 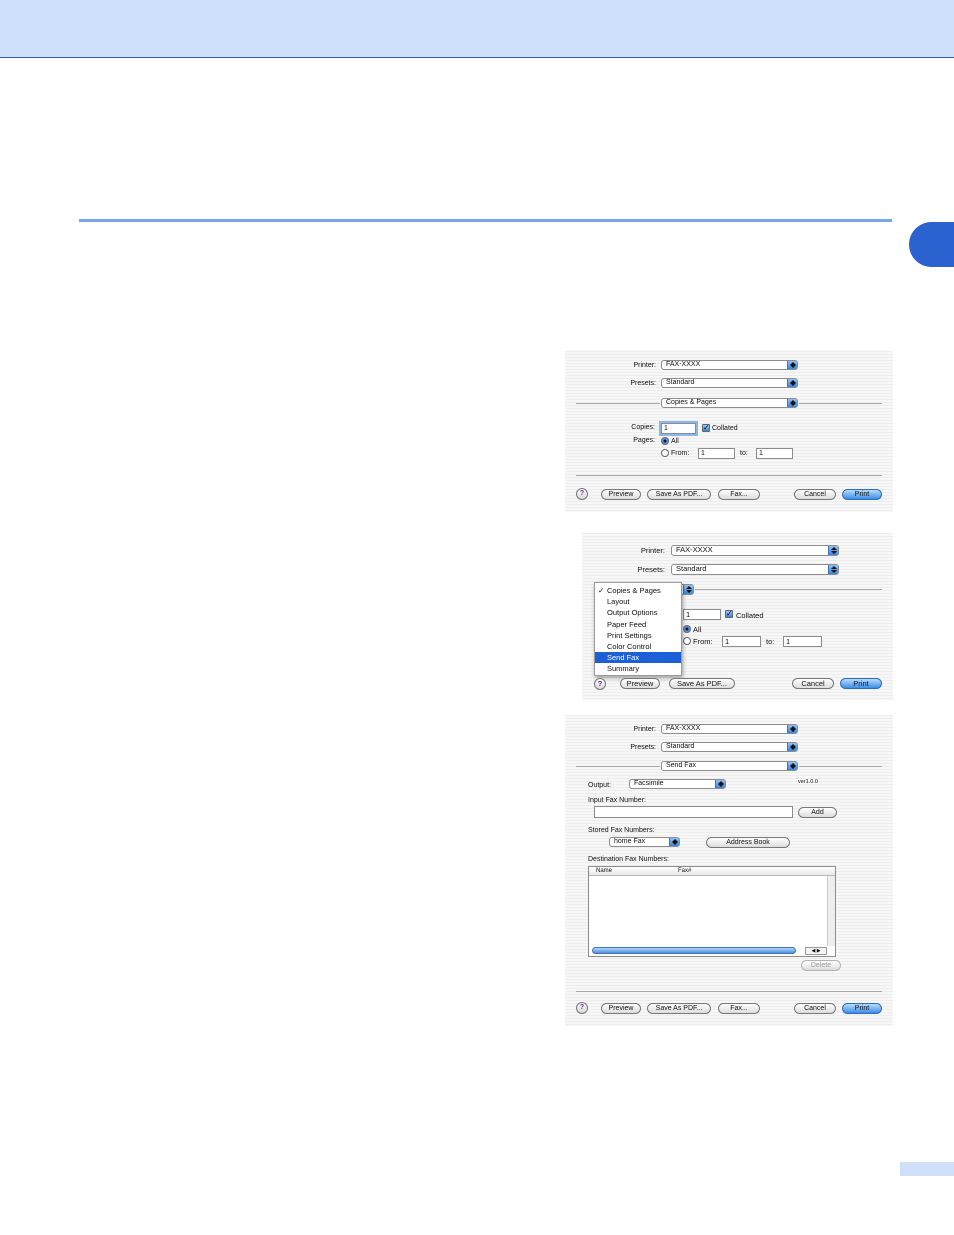 I want to click on vertical-scrollbar, so click(x=831, y=911).